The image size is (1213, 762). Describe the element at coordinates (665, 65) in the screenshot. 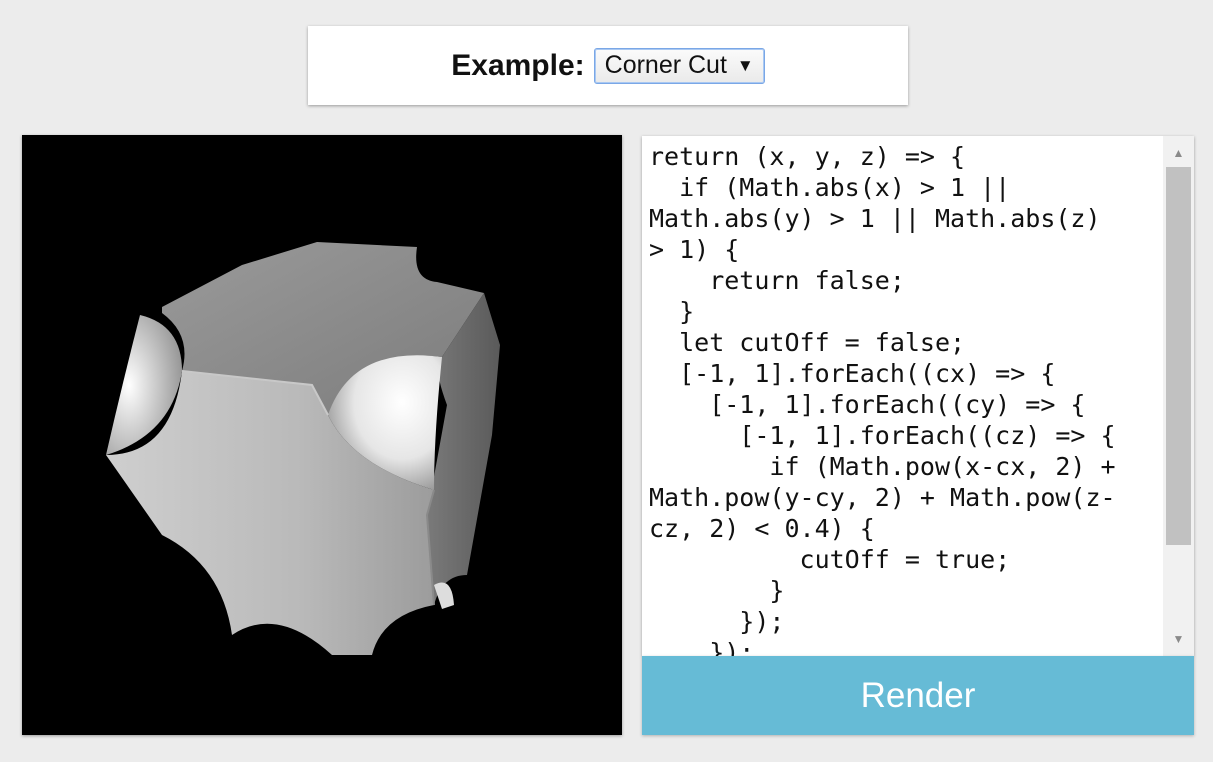

I see `example-select-value: Corner Cut` at that location.